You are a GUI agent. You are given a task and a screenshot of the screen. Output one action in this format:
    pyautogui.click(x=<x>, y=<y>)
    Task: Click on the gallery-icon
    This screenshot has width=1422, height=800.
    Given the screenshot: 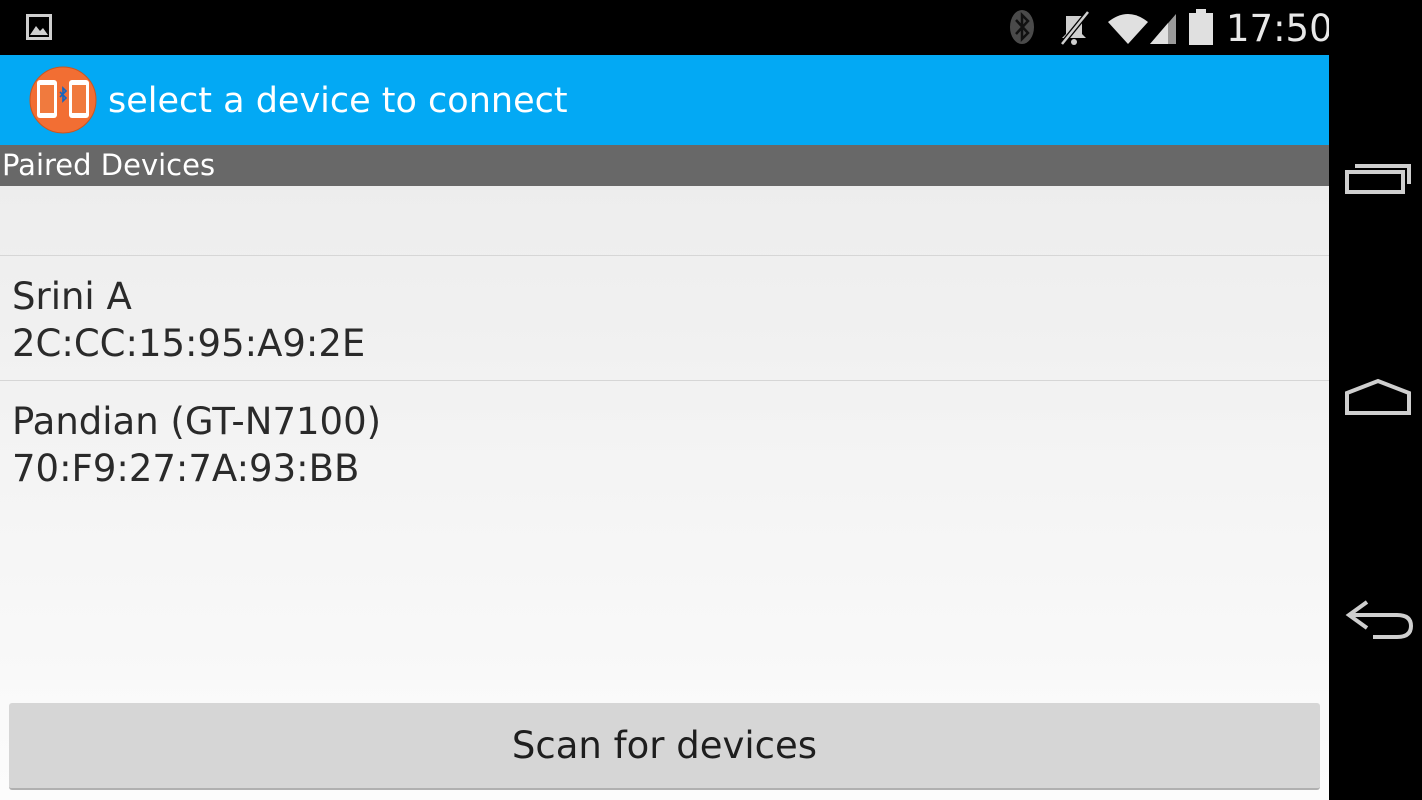 What is the action you would take?
    pyautogui.click(x=39, y=27)
    